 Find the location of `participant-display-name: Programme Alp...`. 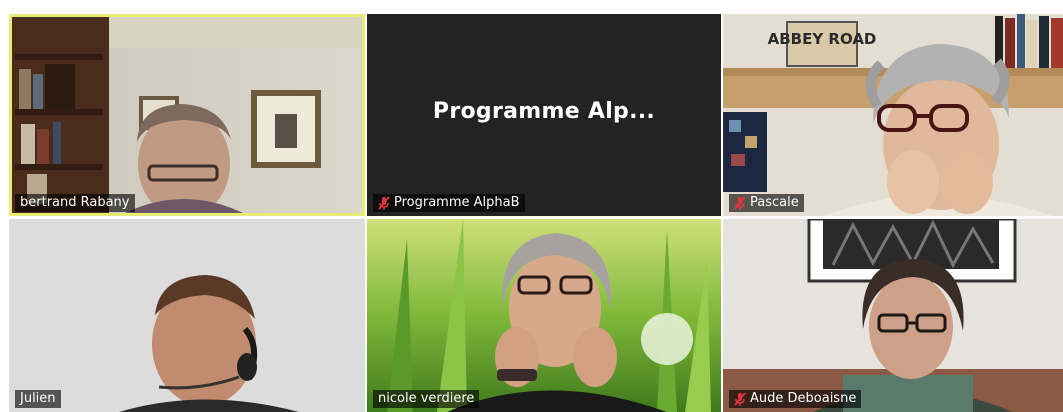

participant-display-name: Programme Alp... is located at coordinates (544, 111).